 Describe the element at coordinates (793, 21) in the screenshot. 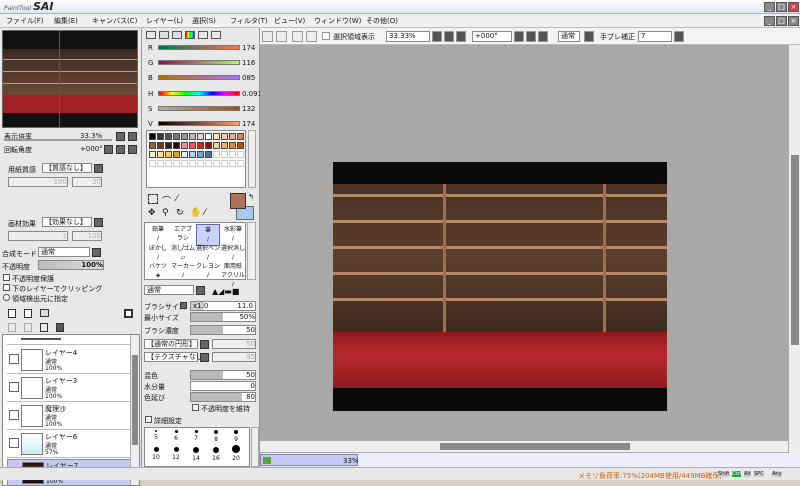

I see `doc-close-button: ×` at that location.